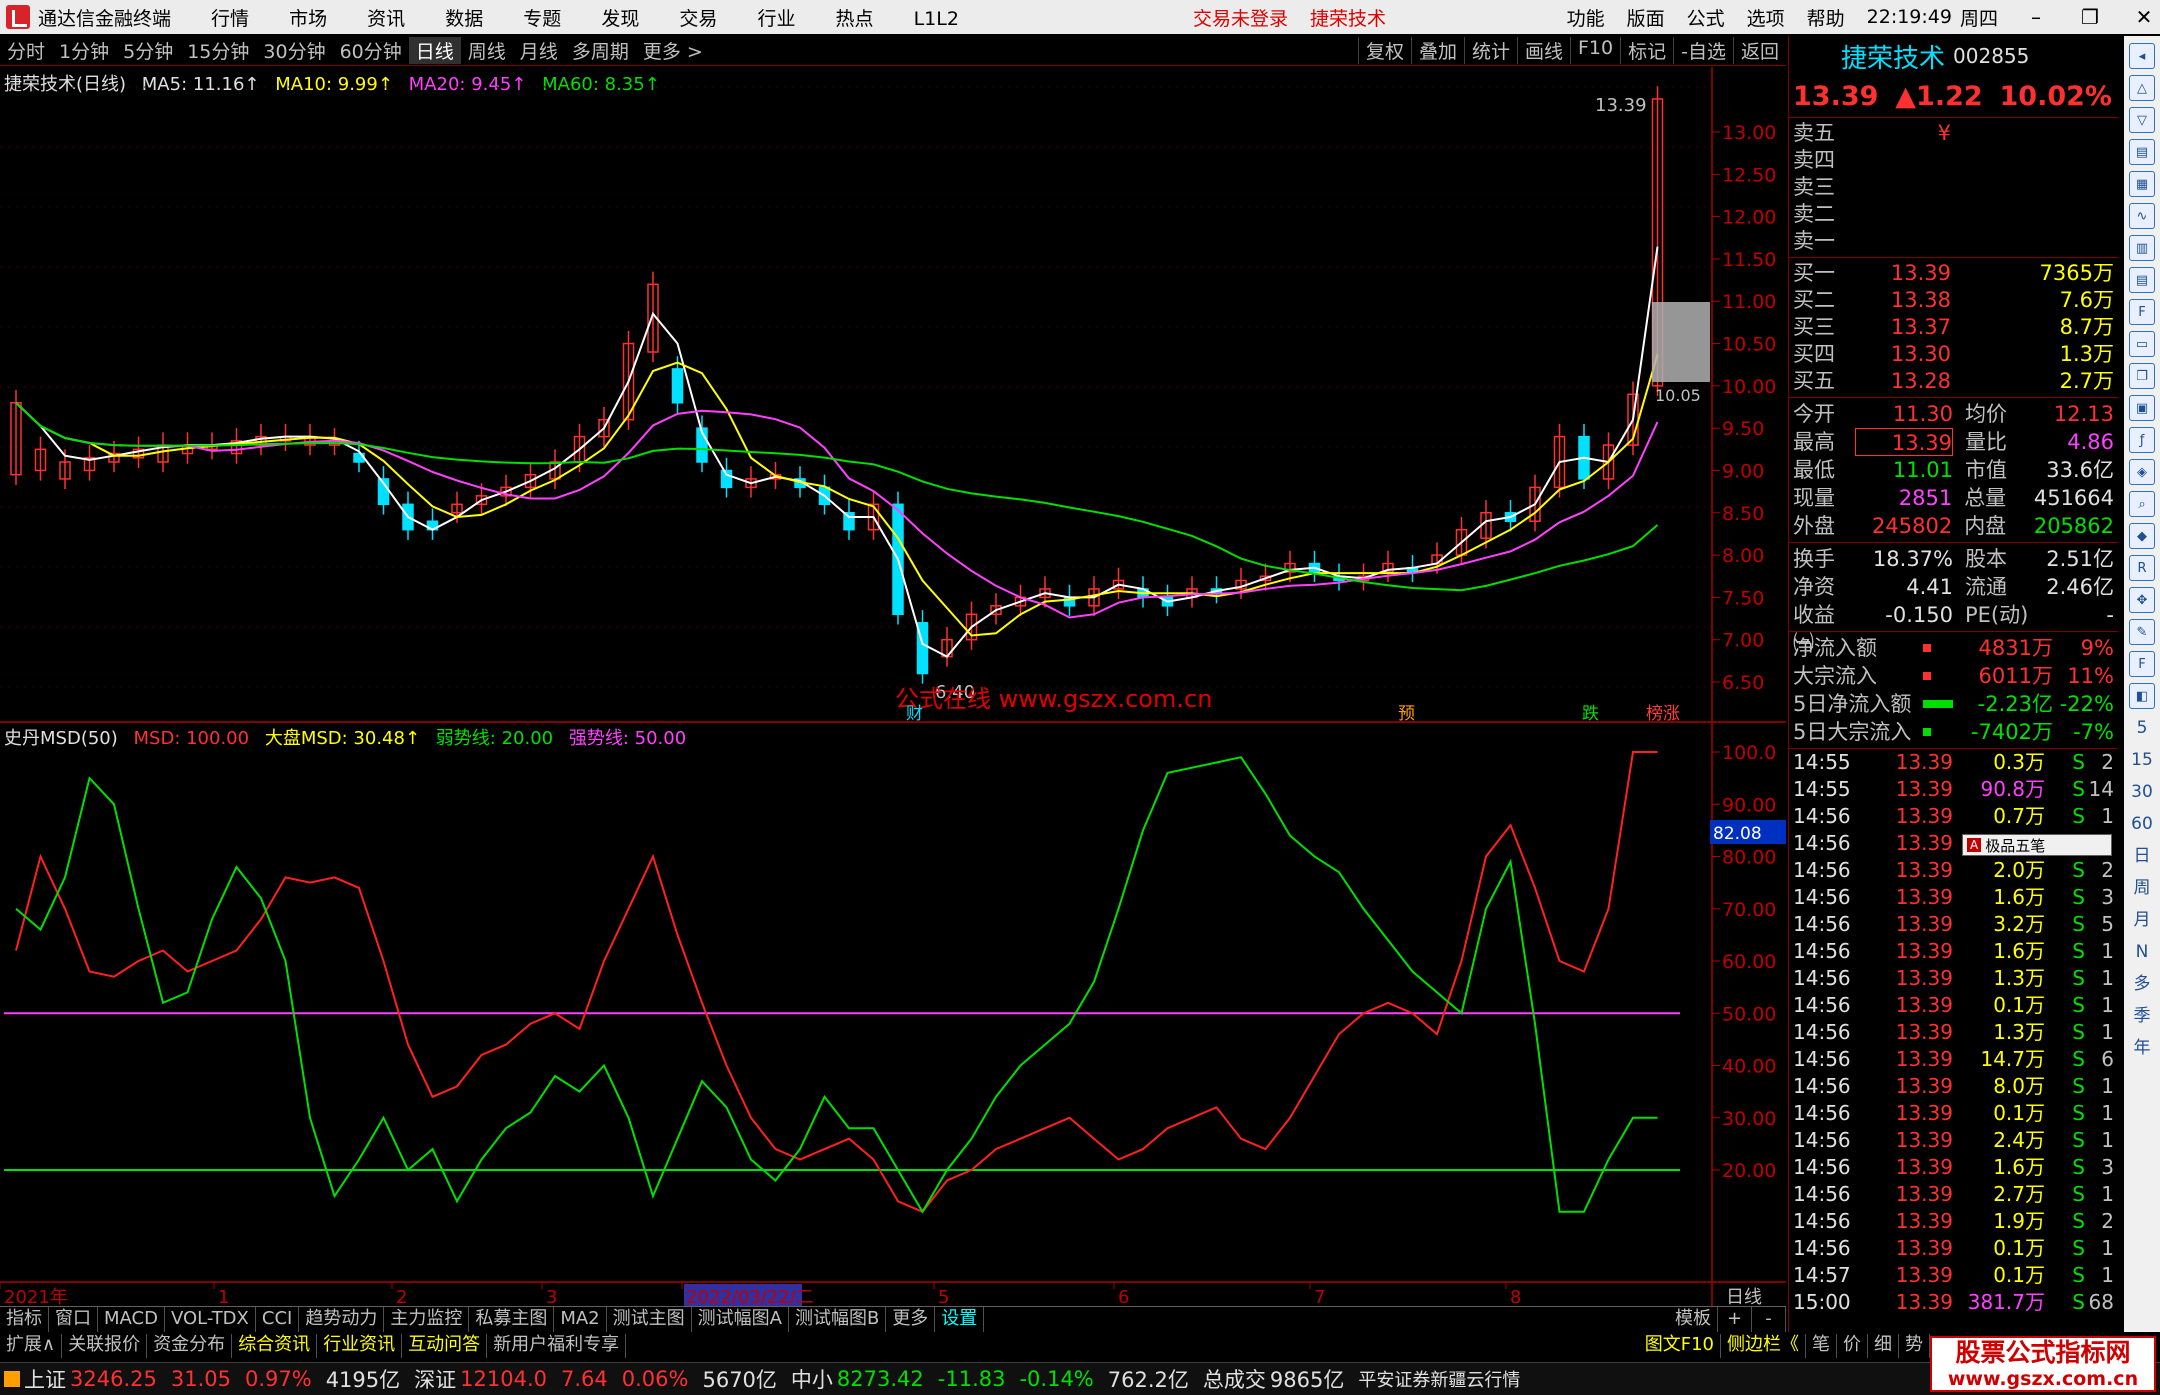  Describe the element at coordinates (1953, 789) in the screenshot. I see `tick-row: 14:55 13.39 90.8万 S 14` at that location.